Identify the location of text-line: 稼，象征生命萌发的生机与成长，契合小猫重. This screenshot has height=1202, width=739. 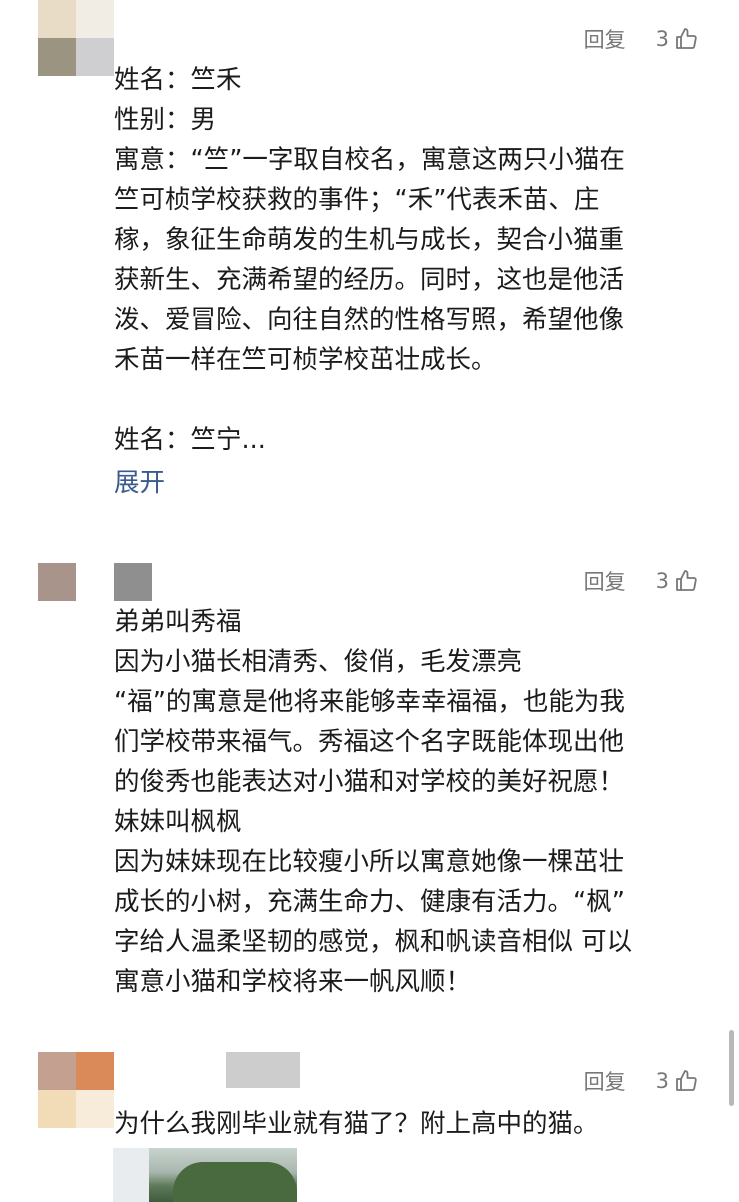
(369, 240).